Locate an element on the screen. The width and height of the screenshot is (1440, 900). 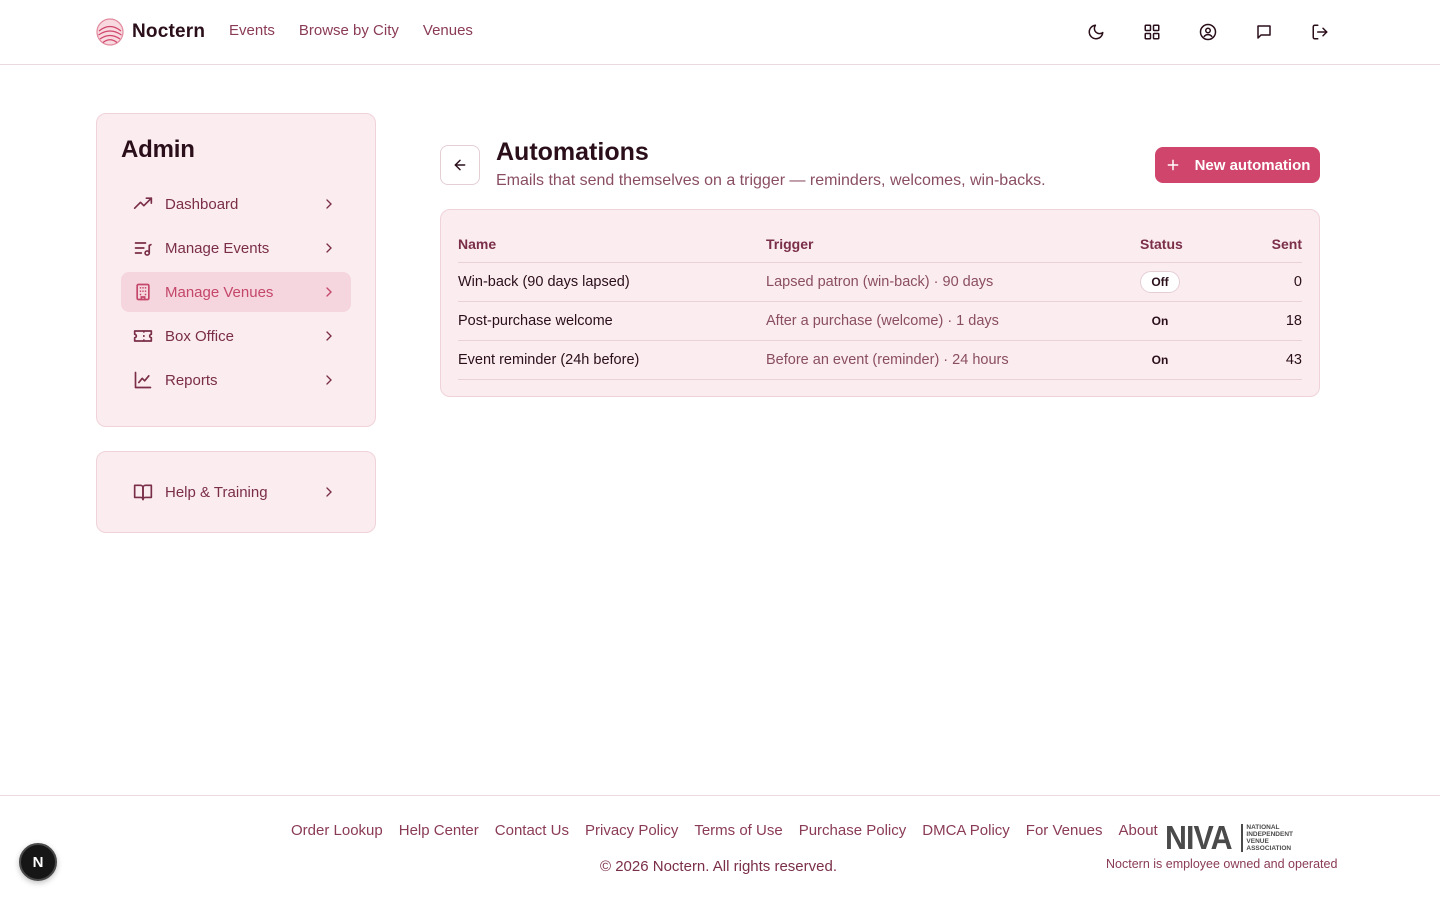
nav-venues: Venues is located at coordinates (448, 30).